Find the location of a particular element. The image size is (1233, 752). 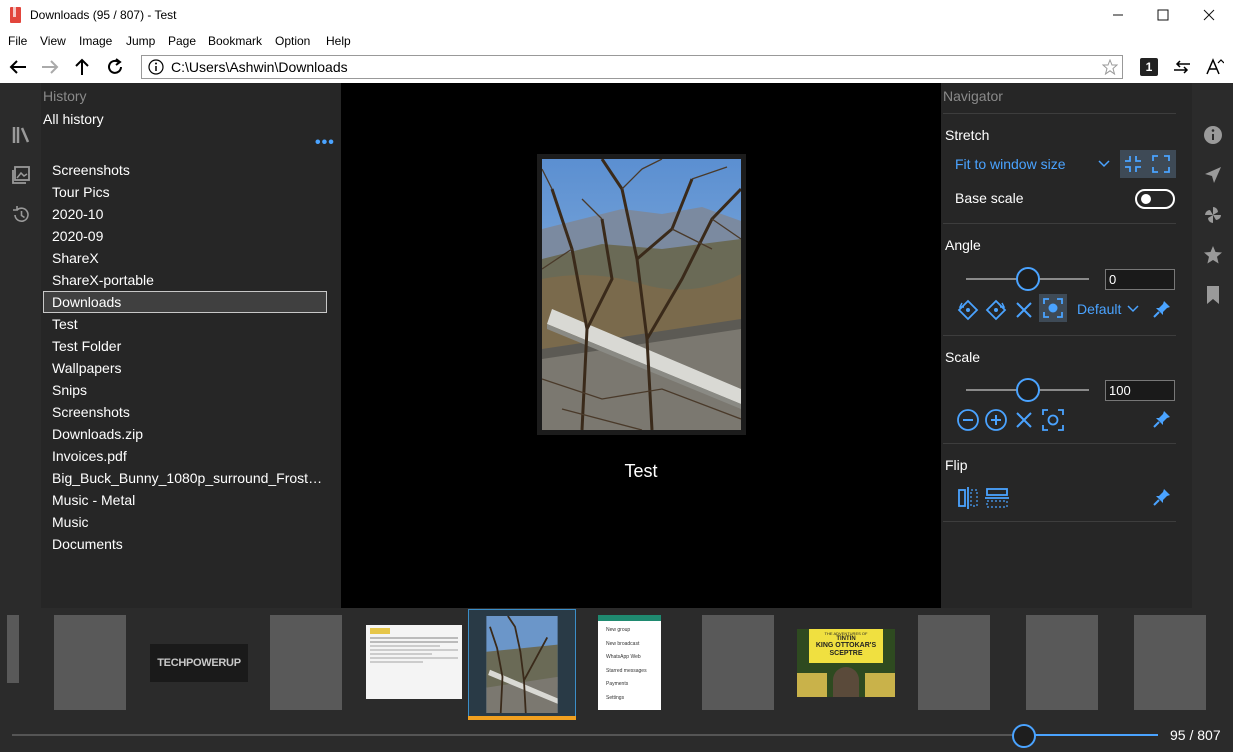

history-item: Tour Pics is located at coordinates (185, 192).